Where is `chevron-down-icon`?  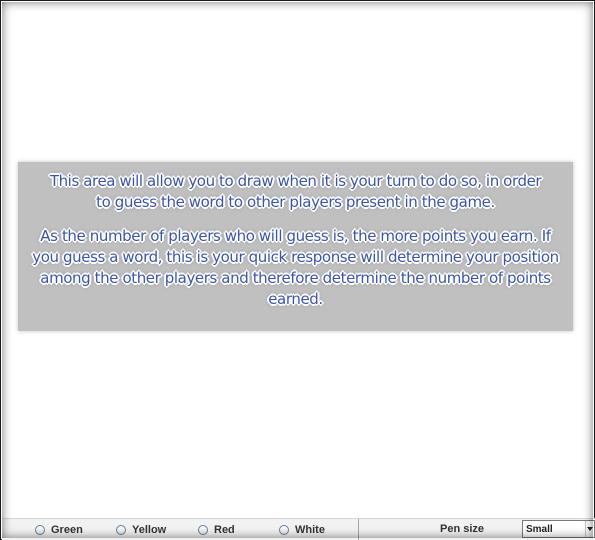
chevron-down-icon is located at coordinates (589, 529).